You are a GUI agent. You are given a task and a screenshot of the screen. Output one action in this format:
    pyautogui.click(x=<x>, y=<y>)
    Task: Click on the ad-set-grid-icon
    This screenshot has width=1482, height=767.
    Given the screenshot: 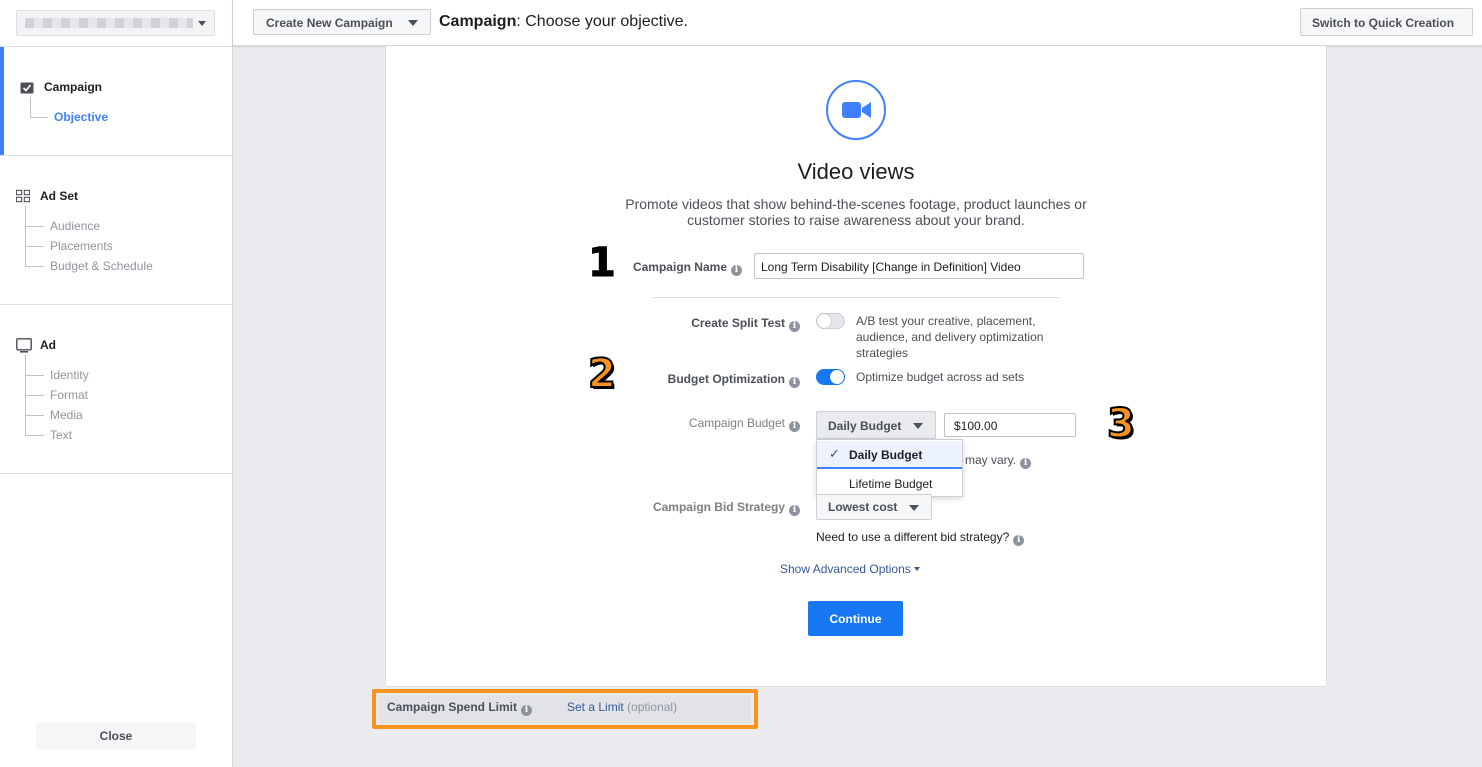 What is the action you would take?
    pyautogui.click(x=23, y=196)
    